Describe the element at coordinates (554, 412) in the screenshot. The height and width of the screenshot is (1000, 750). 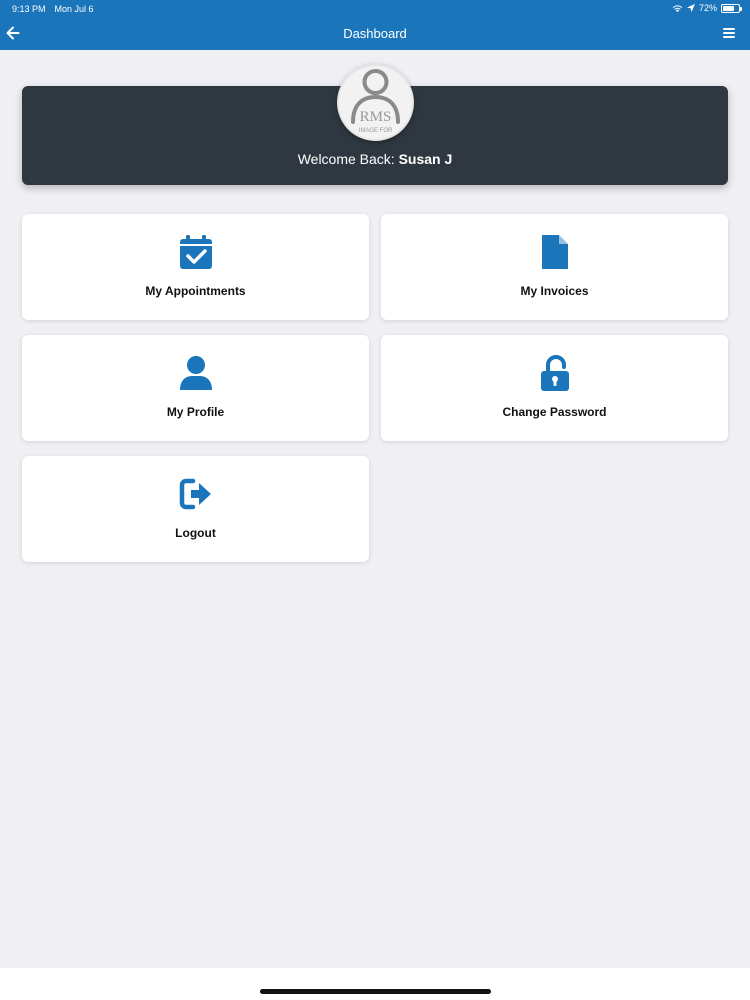
I see `tile-label: Change Password` at that location.